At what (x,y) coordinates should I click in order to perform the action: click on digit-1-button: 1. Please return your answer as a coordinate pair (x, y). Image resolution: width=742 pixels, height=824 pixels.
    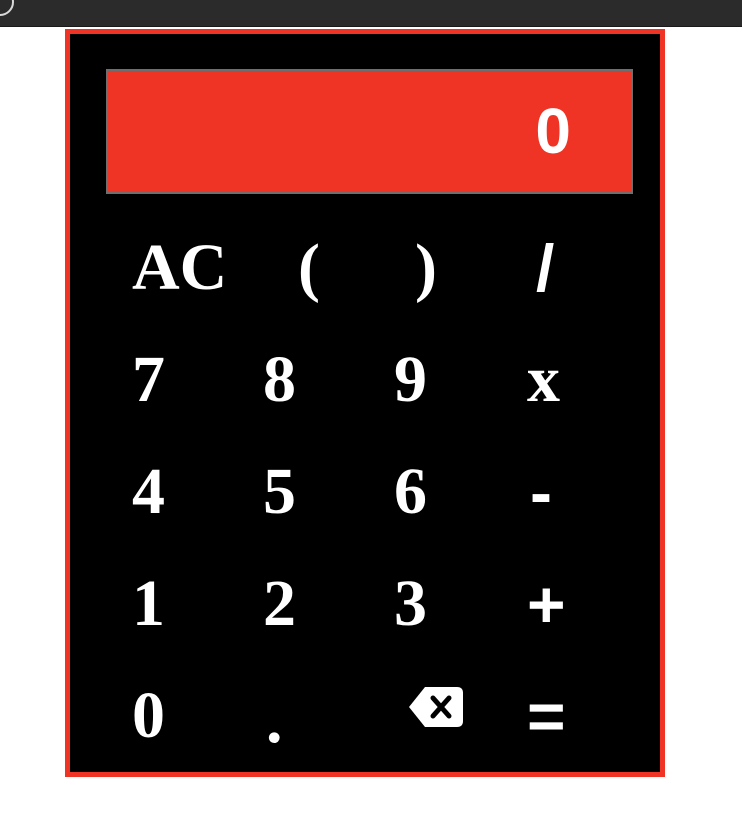
    Looking at the image, I should click on (197, 604).